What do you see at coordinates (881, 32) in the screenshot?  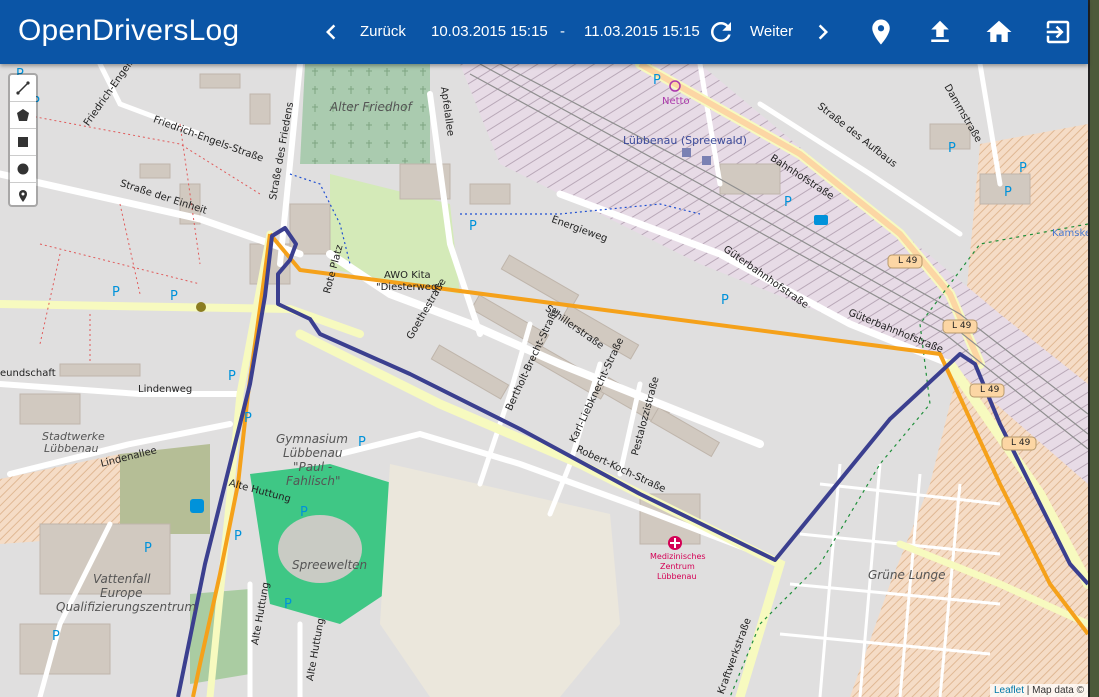 I see `location-pin-icon` at bounding box center [881, 32].